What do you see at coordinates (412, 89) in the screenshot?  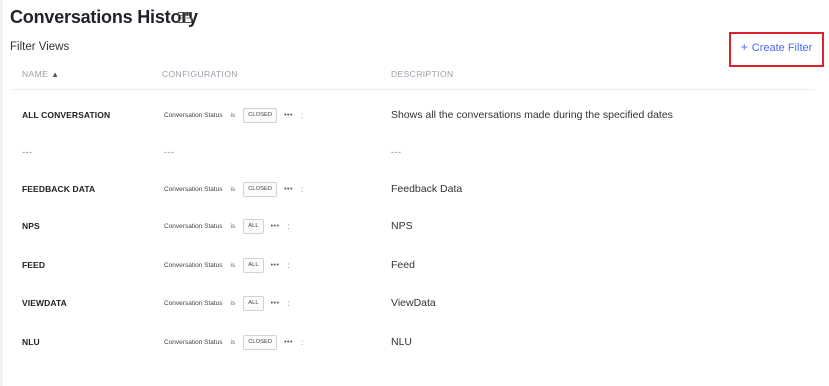 I see `header-divider` at bounding box center [412, 89].